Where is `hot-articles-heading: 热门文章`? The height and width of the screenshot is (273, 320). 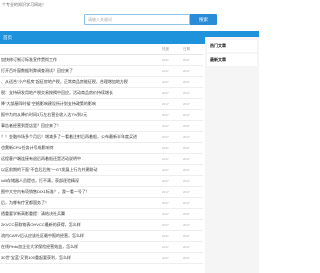 hot-articles-heading: 热门文章 is located at coordinates (232, 46).